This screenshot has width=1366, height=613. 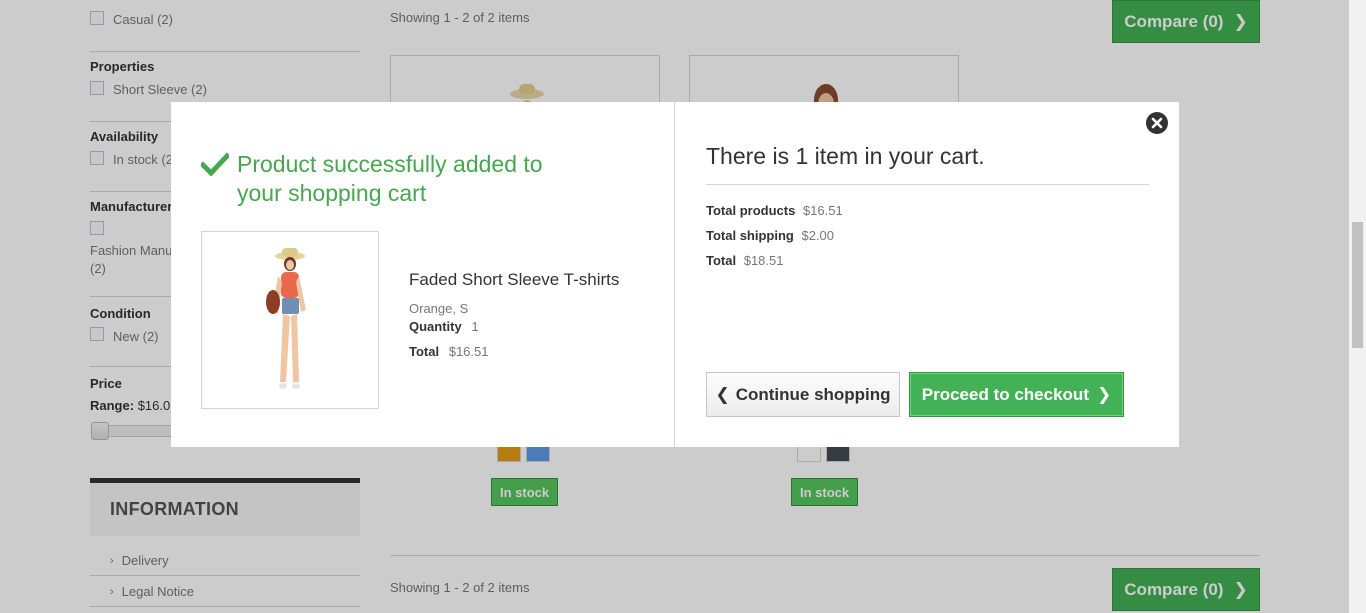 What do you see at coordinates (475, 326) in the screenshot?
I see `quantity-value: 1` at bounding box center [475, 326].